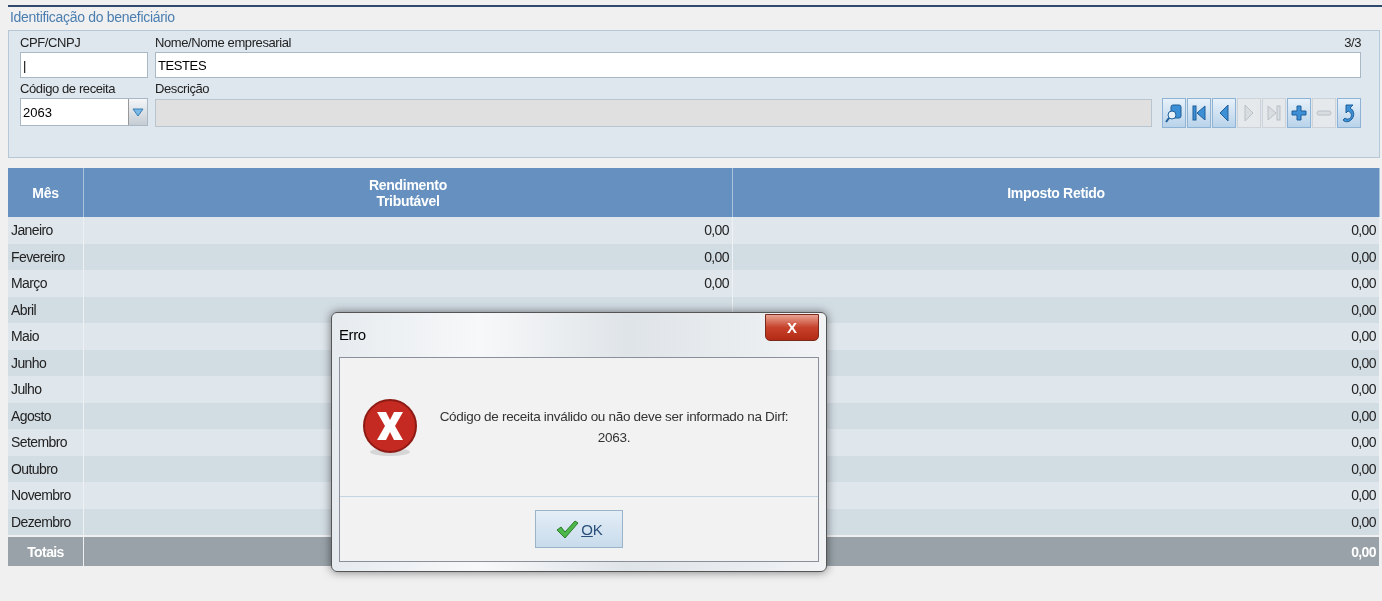 This screenshot has width=1382, height=601. What do you see at coordinates (567, 529) in the screenshot?
I see `checkmark-icon` at bounding box center [567, 529].